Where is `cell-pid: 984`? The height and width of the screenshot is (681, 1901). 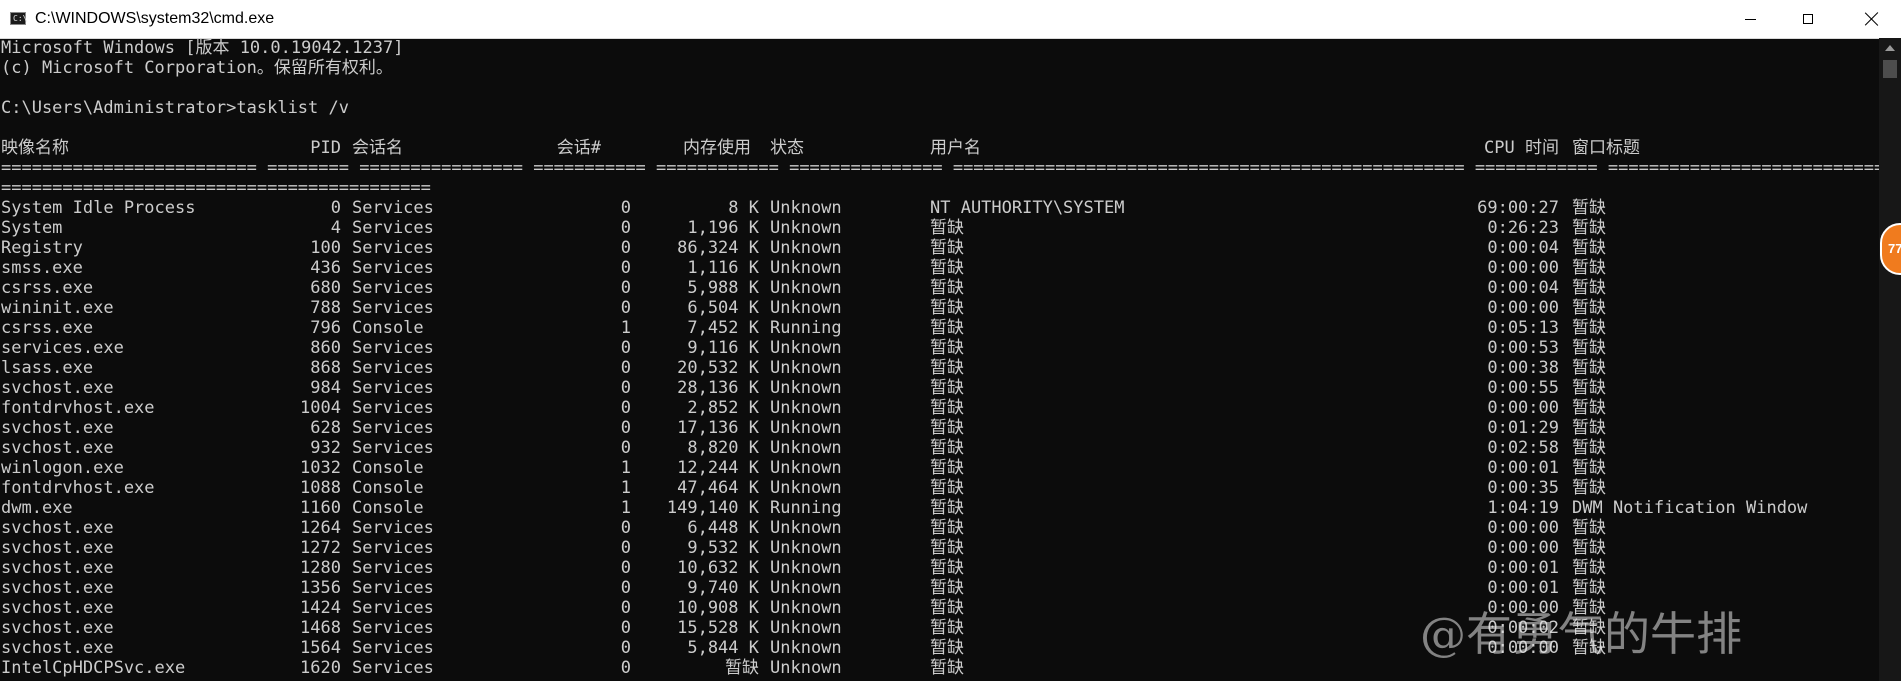 cell-pid: 984 is located at coordinates (325, 388).